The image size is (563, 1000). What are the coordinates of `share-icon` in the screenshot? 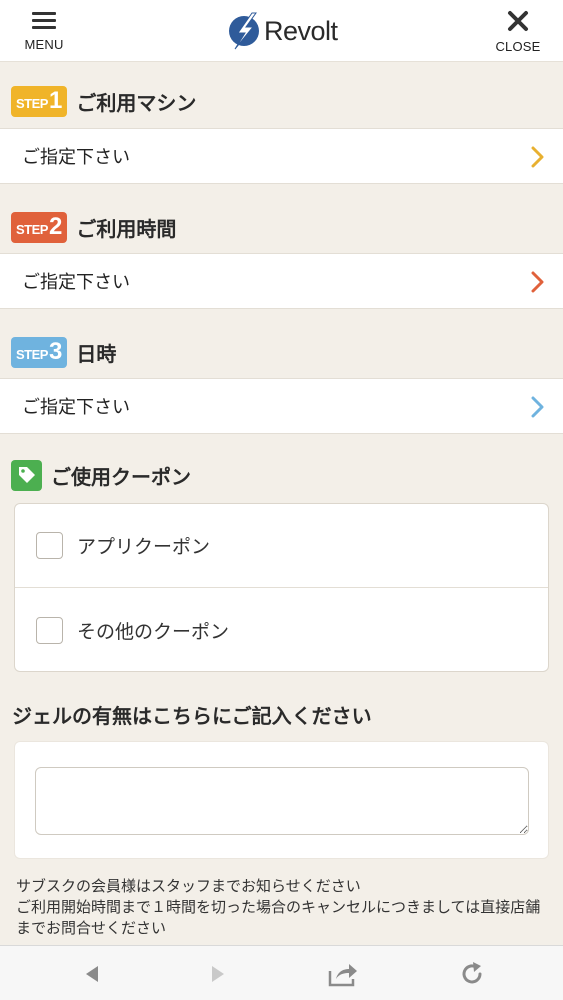 It's located at (342, 975).